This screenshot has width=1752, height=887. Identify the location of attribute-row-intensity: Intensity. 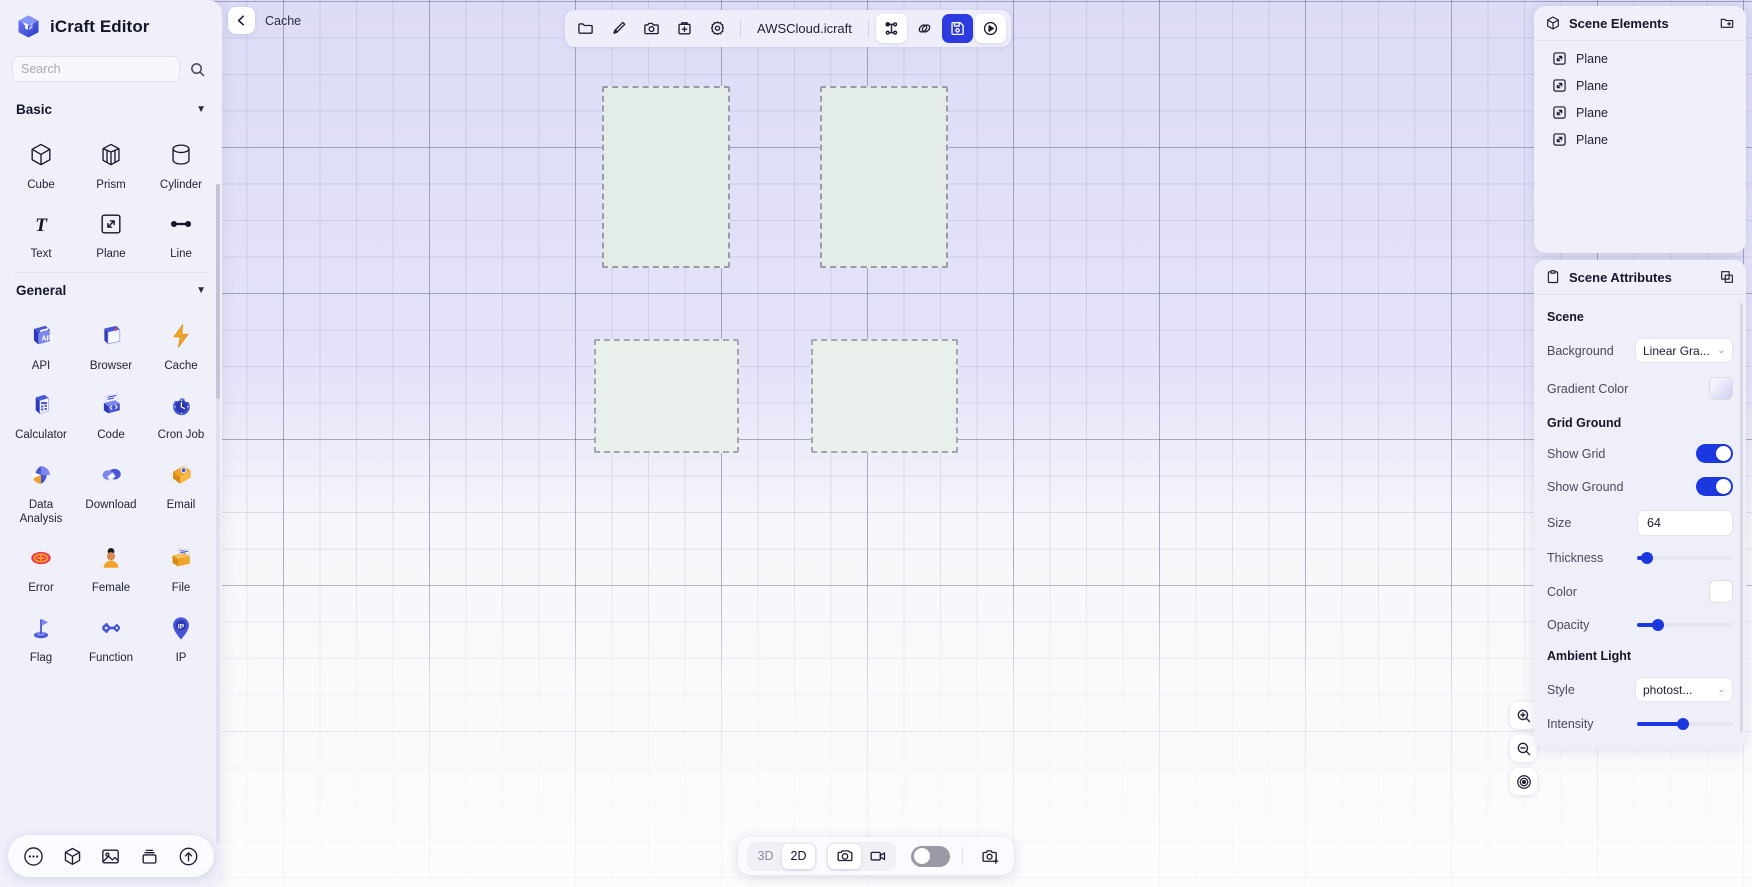
(1640, 724).